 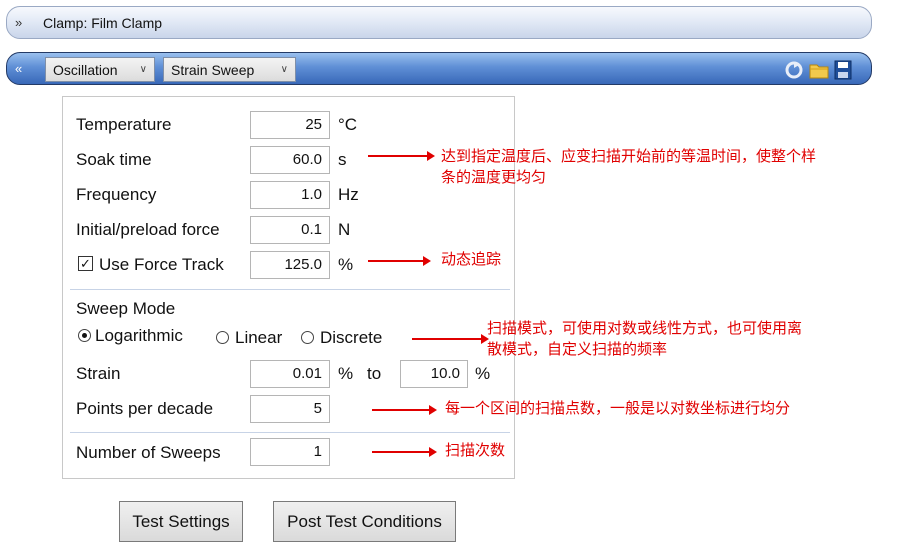 I want to click on collapse-chevron-icon: «, so click(x=18, y=68).